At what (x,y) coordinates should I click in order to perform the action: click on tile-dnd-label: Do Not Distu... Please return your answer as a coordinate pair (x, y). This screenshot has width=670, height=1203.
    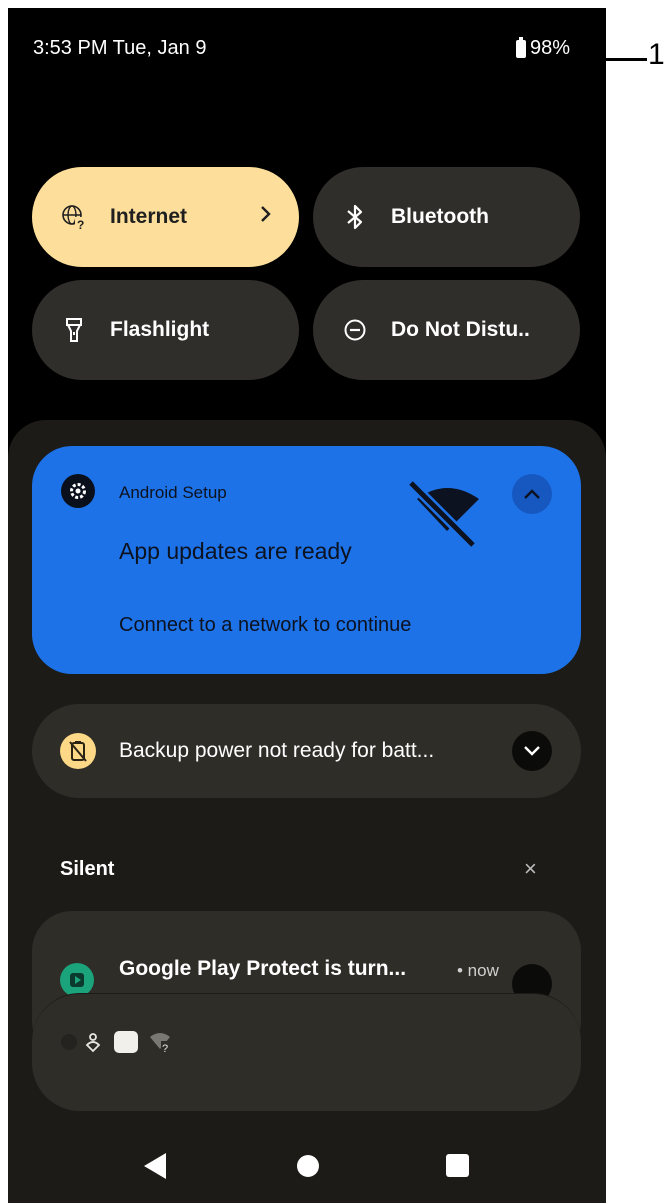
    Looking at the image, I should click on (460, 329).